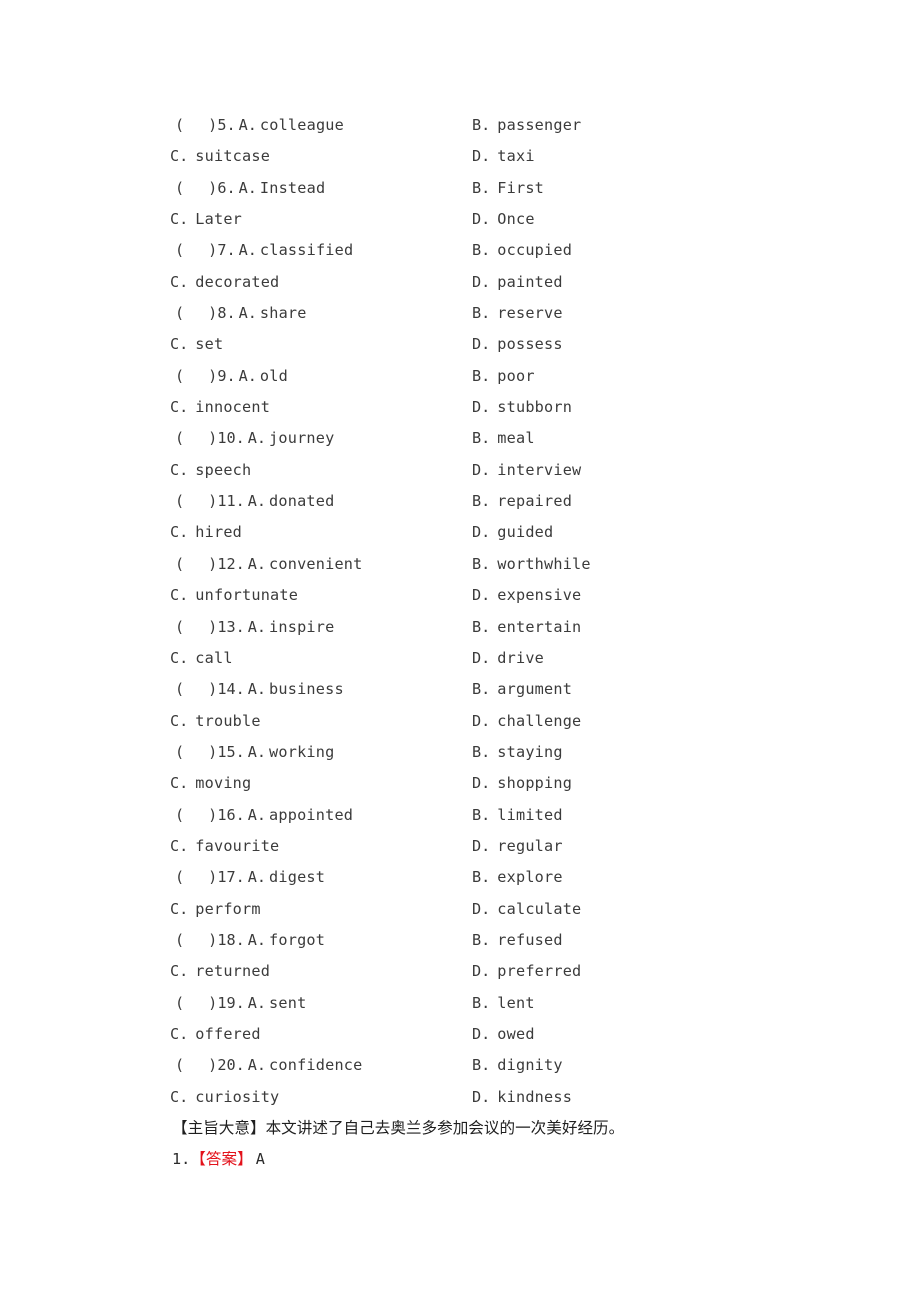 The width and height of the screenshot is (920, 1302). Describe the element at coordinates (515, 219) in the screenshot. I see `option-d-text: Once` at that location.